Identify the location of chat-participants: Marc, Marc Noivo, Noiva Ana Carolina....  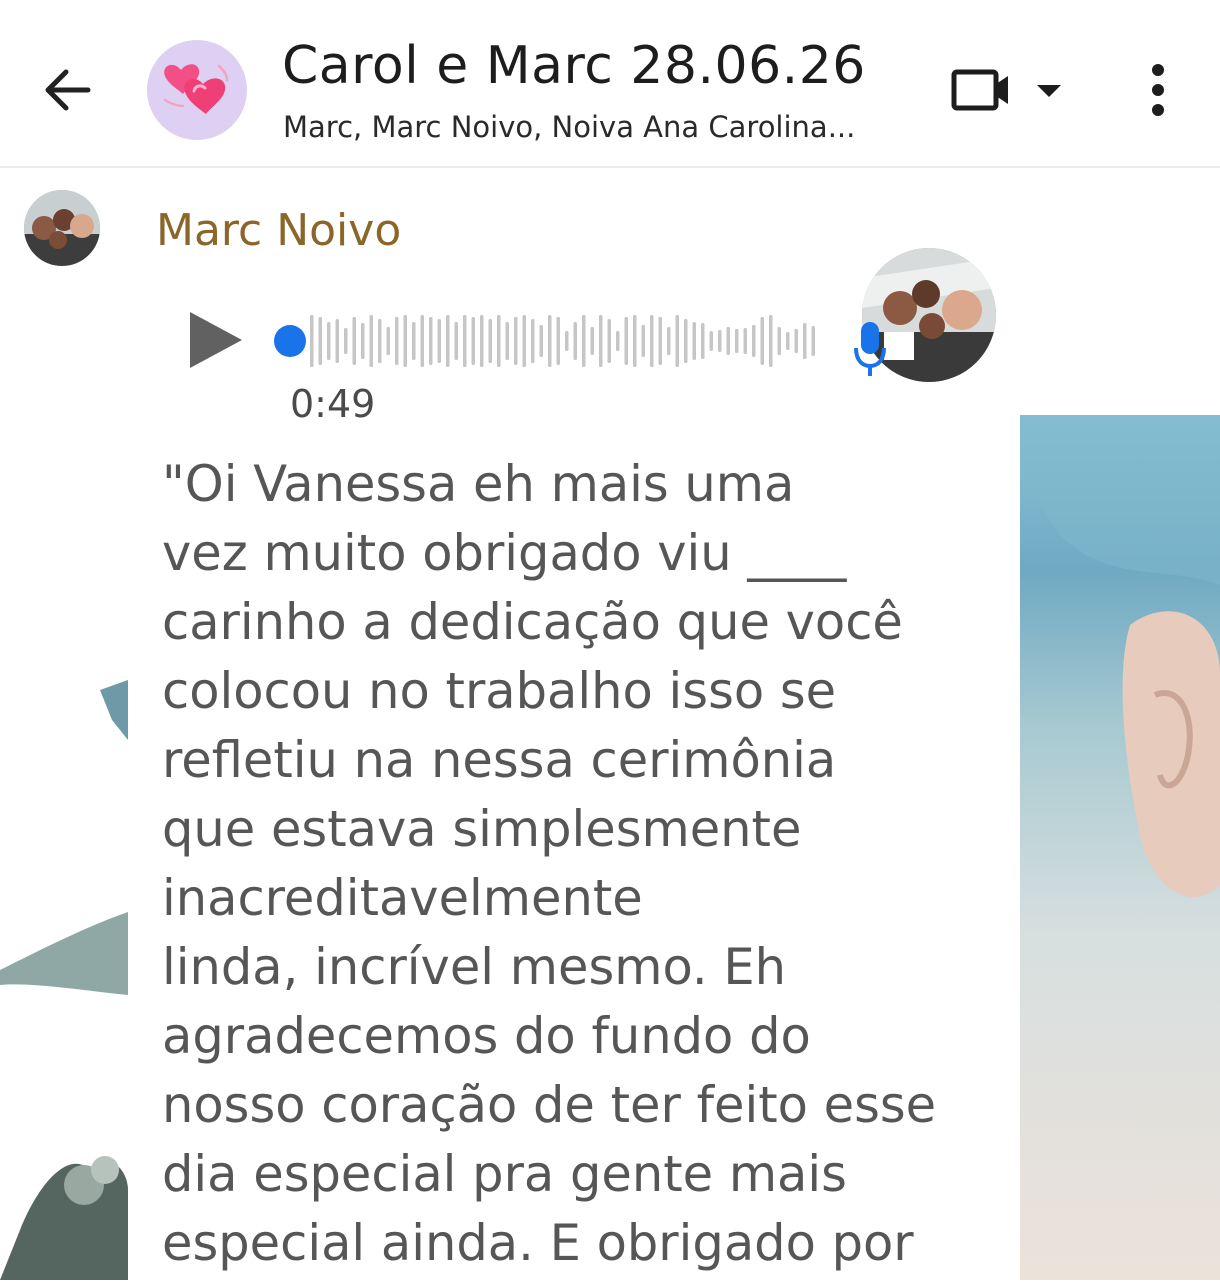
(569, 127).